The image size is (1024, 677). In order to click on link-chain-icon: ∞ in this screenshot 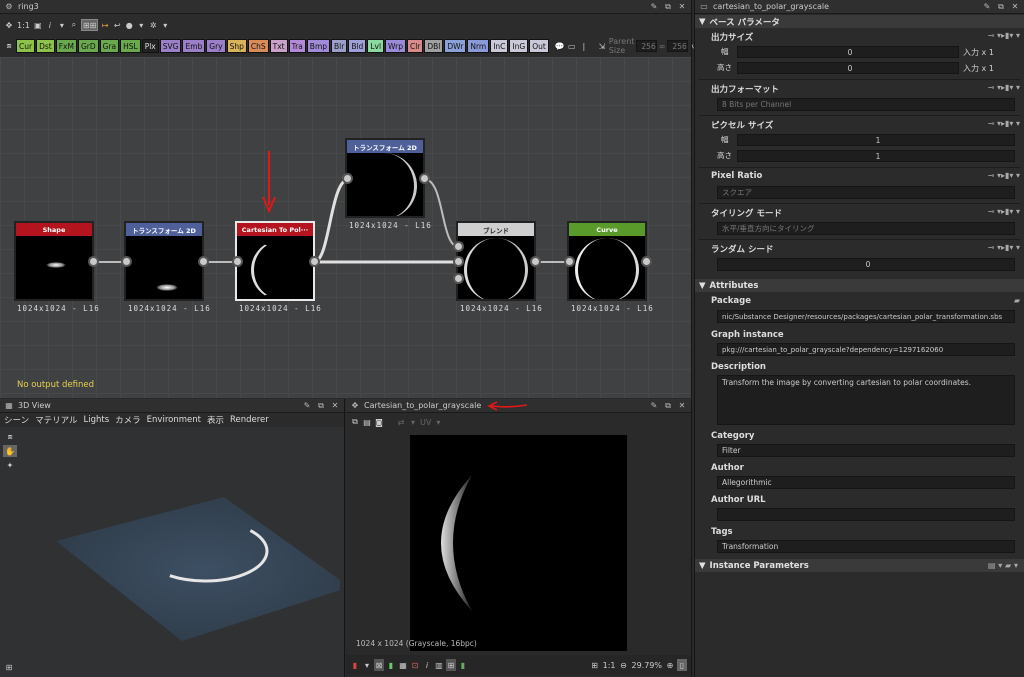, I will do `click(662, 46)`.